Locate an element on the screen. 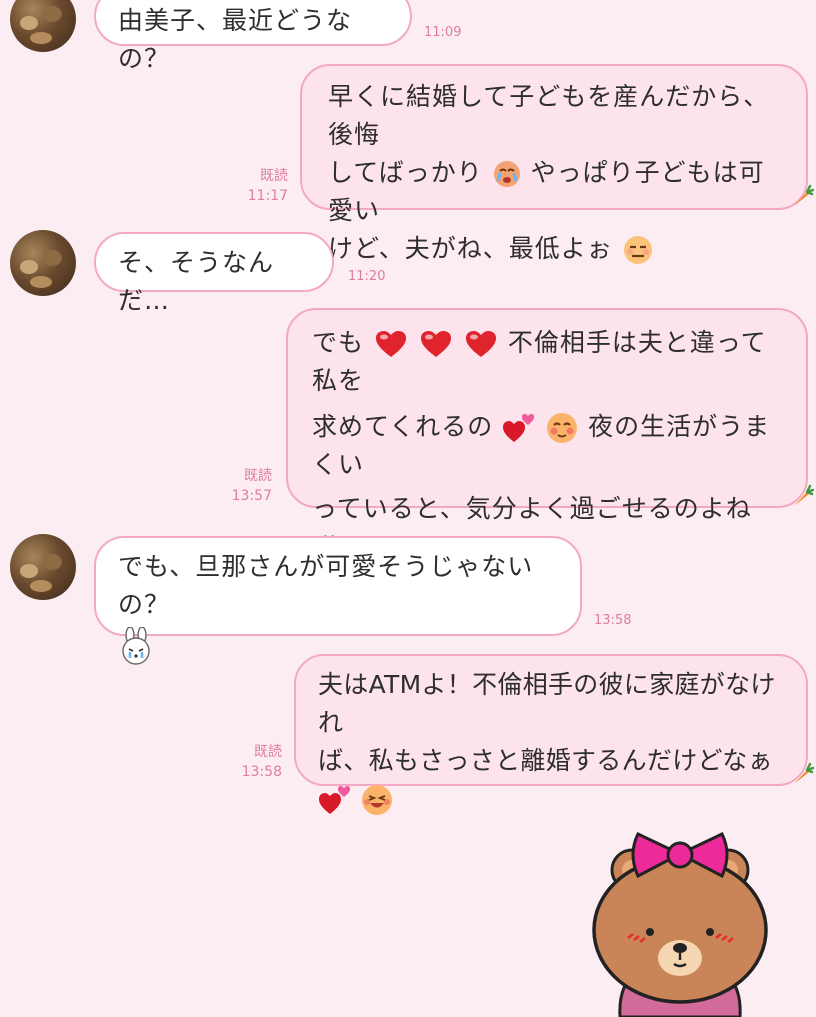  message-line: してばっかり is located at coordinates (405, 172).